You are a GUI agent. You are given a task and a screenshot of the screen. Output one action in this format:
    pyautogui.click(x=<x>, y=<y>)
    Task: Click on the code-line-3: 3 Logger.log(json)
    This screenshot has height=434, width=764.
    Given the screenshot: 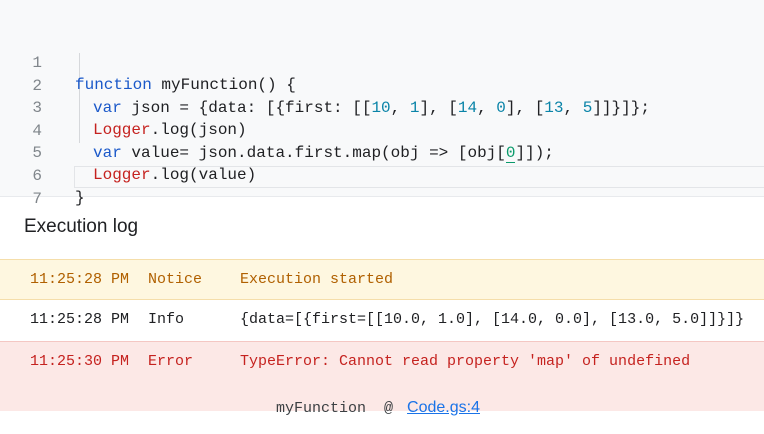 What is the action you would take?
    pyautogui.click(x=382, y=107)
    